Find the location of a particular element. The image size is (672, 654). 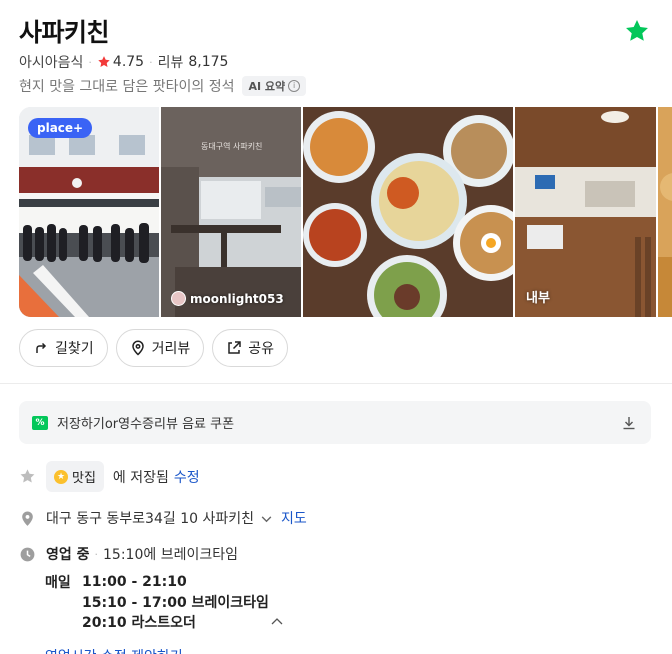

storefront-image is located at coordinates (89, 212).